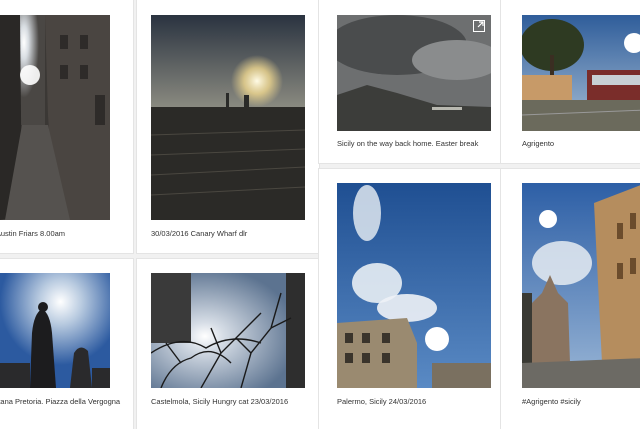  What do you see at coordinates (551, 401) in the screenshot?
I see `photo-caption: #Agrigento #sicily` at bounding box center [551, 401].